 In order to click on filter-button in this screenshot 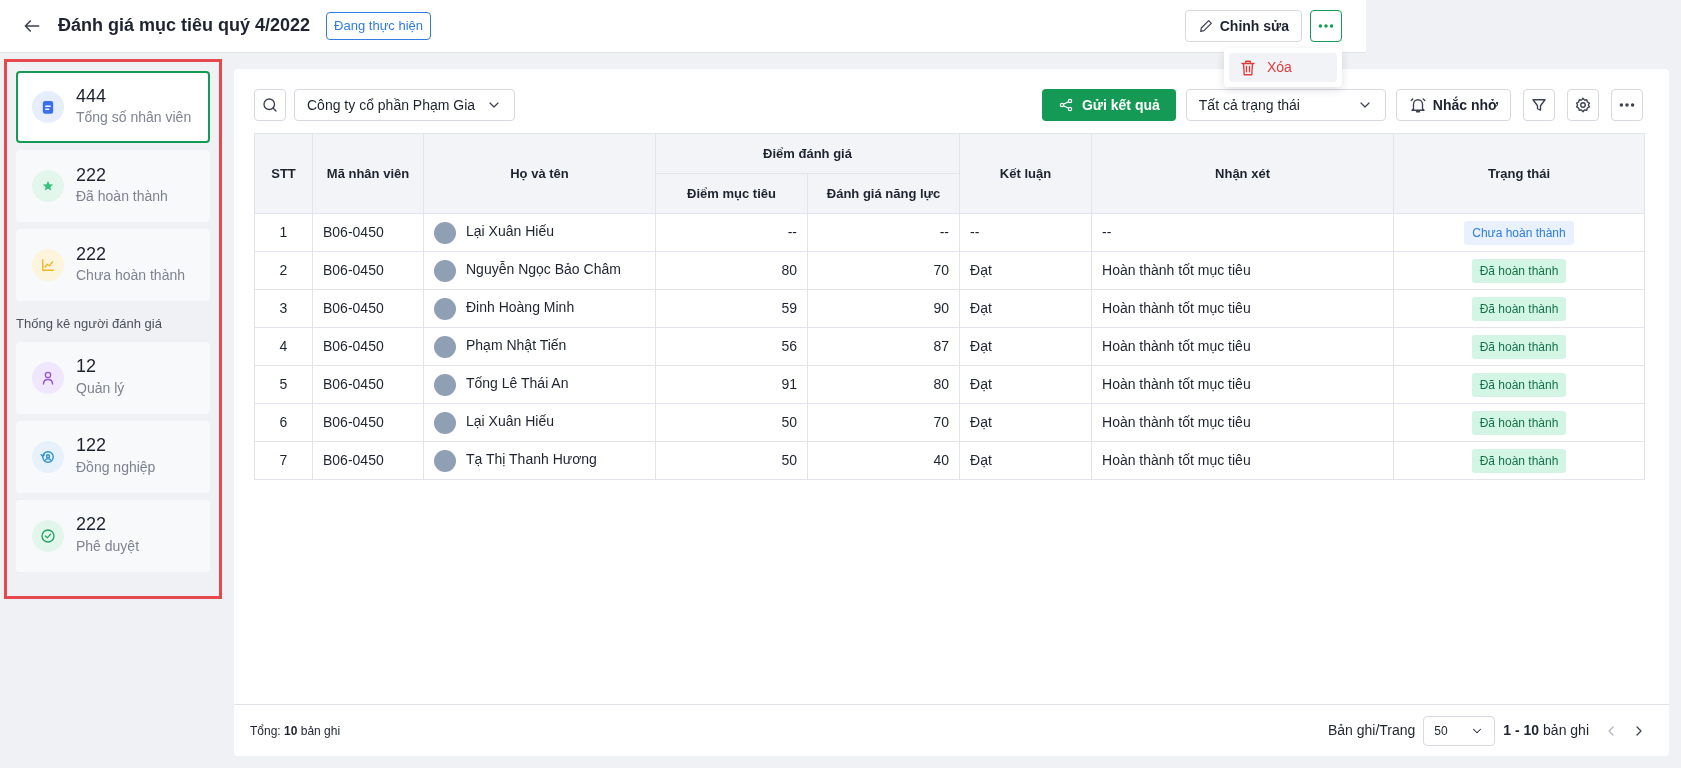, I will do `click(1539, 105)`.